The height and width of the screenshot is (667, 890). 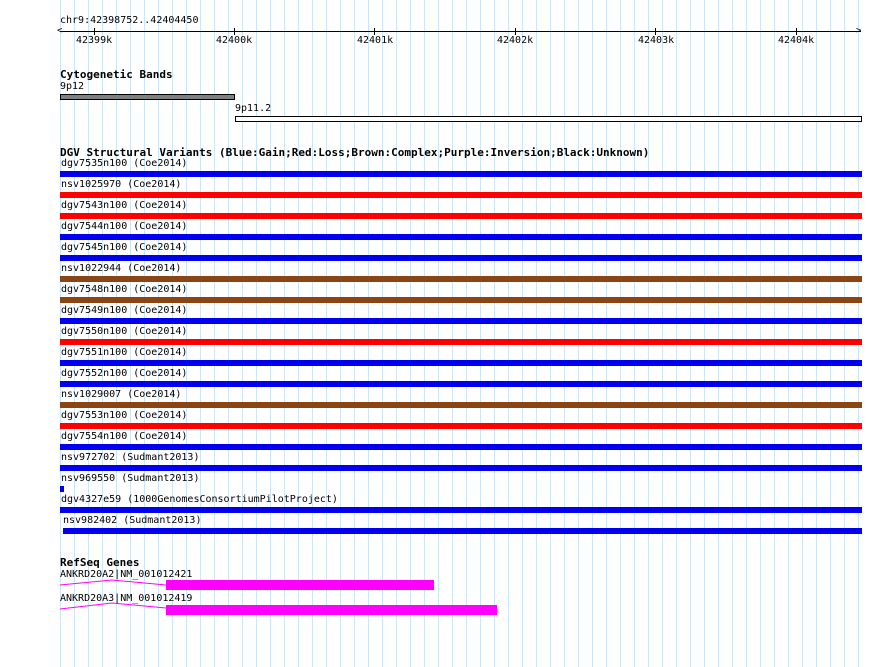 I want to click on variant-label: dgv7554n100 (Coe2014), so click(x=124, y=436).